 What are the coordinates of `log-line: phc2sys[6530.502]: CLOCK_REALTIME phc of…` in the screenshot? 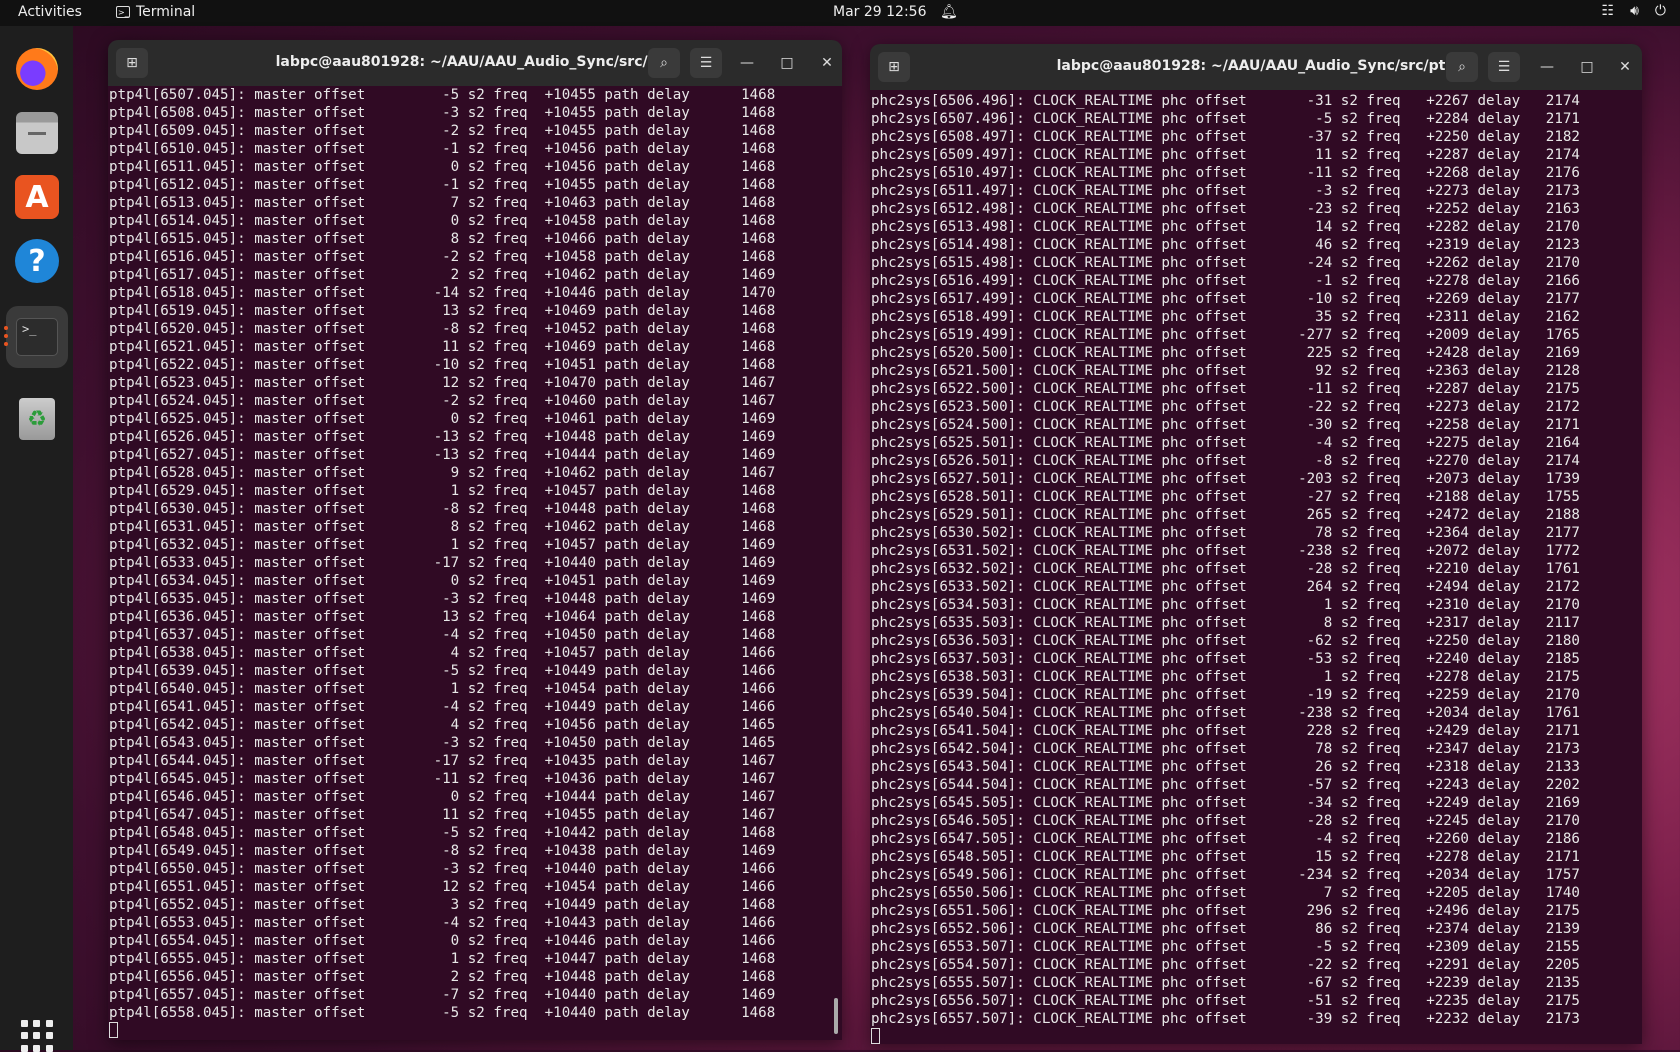 It's located at (1225, 533).